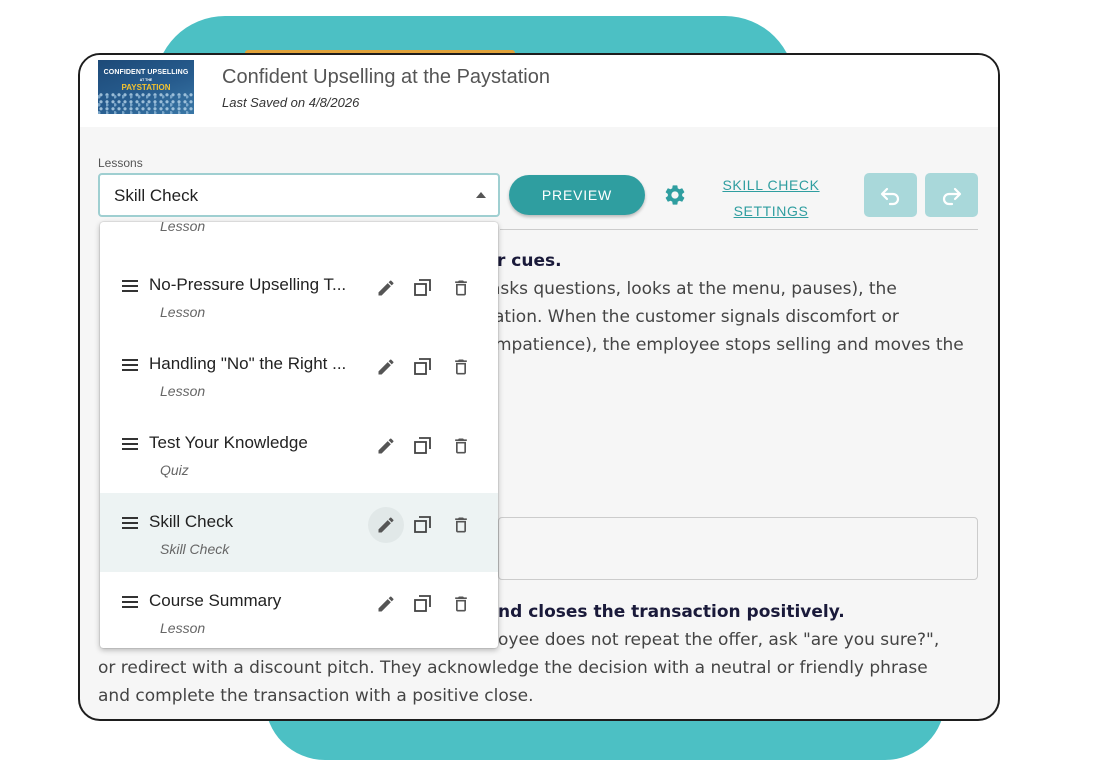 The image size is (1100, 774). Describe the element at coordinates (195, 549) in the screenshot. I see `lesson-item-type: Skill Check` at that location.